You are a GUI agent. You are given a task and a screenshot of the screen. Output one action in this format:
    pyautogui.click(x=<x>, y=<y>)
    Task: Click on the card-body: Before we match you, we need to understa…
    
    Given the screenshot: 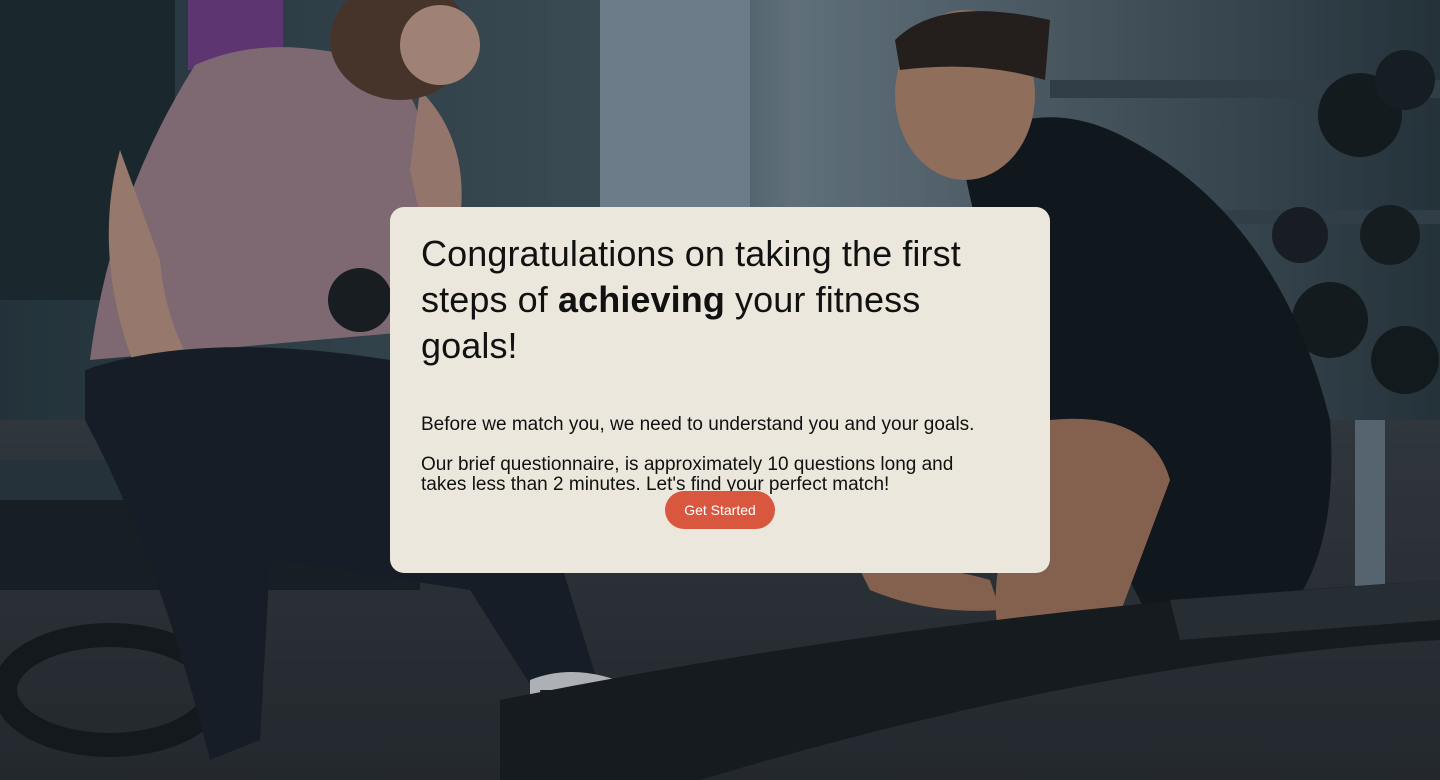 What is the action you would take?
    pyautogui.click(x=720, y=455)
    